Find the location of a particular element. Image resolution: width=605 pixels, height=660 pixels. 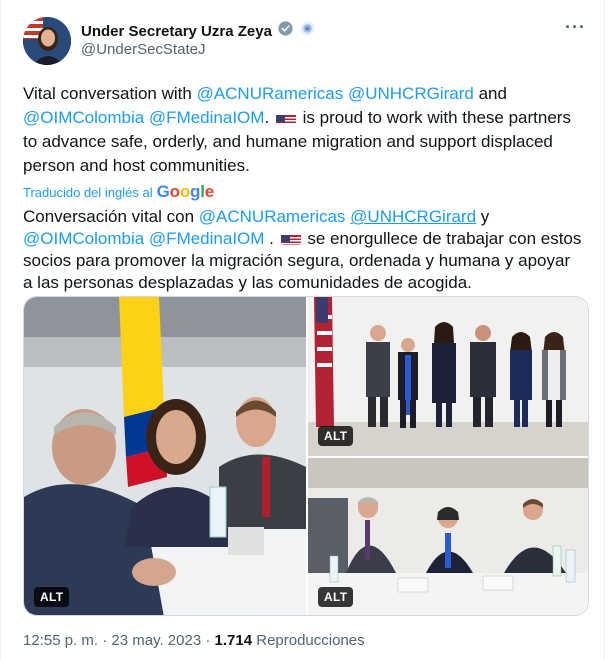

verified-badge-icon is located at coordinates (285, 31).